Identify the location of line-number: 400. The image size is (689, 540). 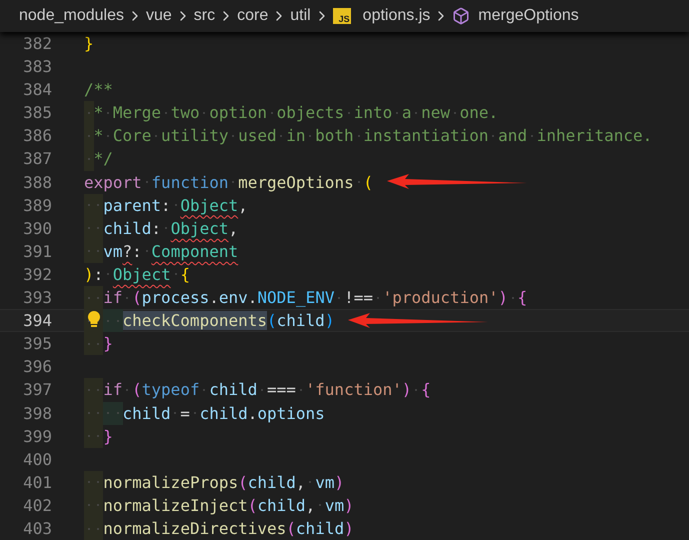
(37, 459).